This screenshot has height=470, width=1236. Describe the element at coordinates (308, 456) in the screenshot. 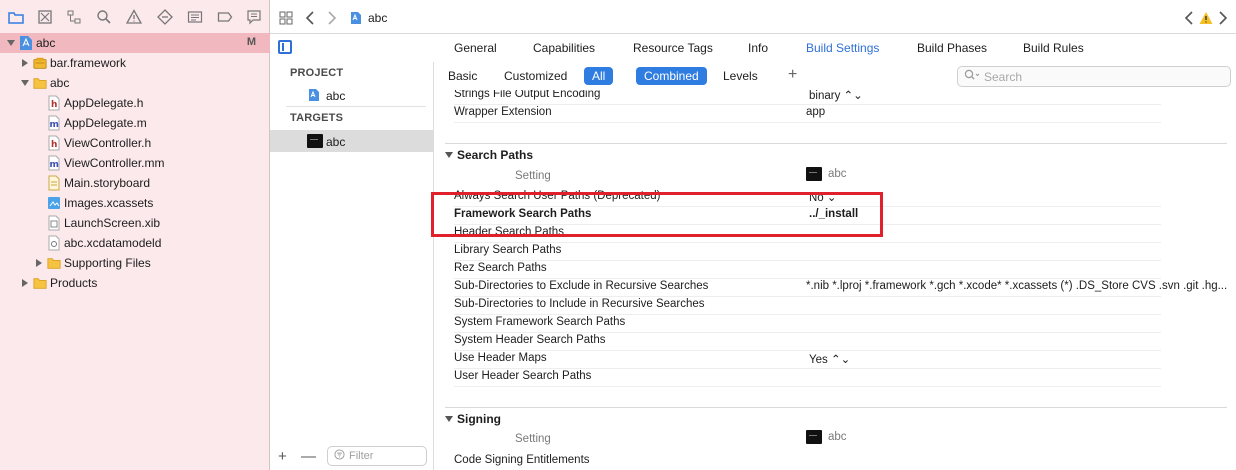

I see `remove-target-button: —` at that location.